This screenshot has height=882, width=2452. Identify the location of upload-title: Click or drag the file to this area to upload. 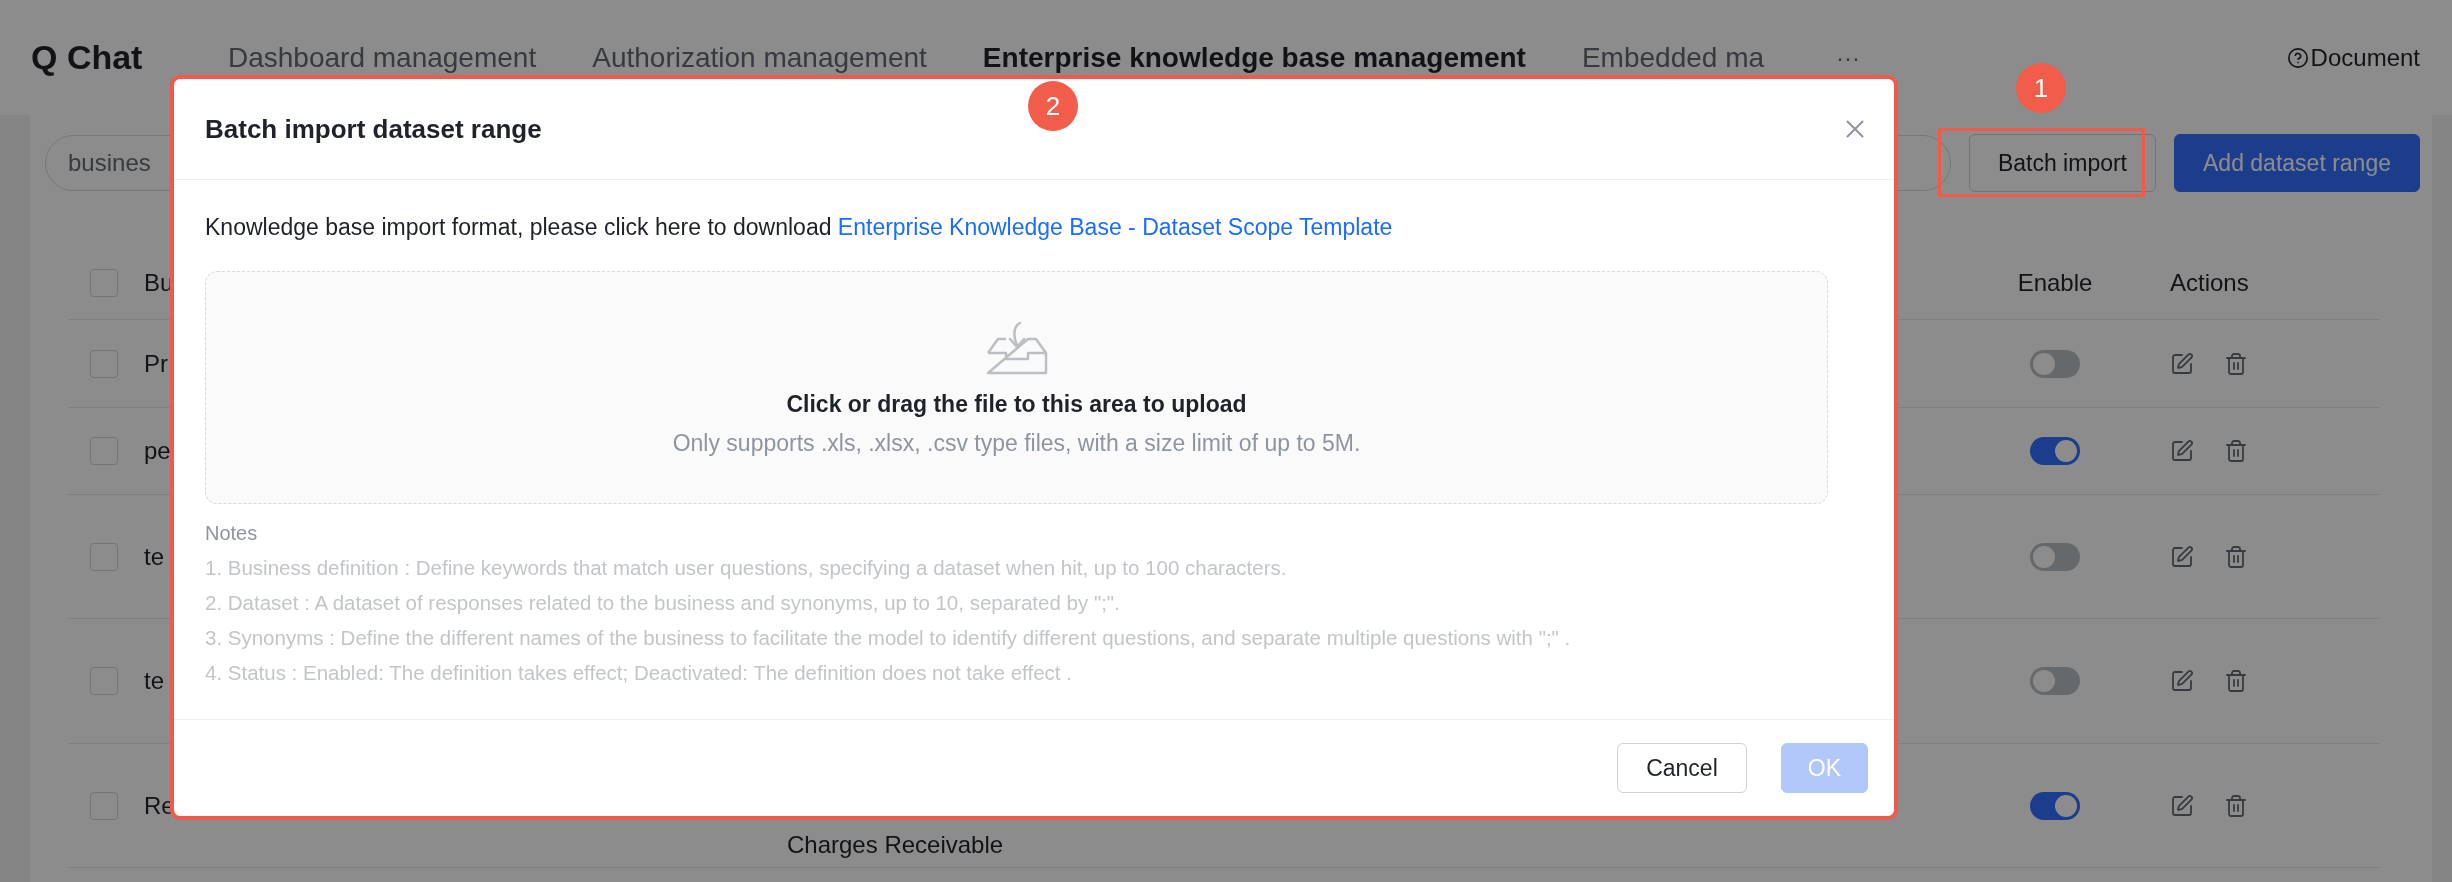
(1016, 404).